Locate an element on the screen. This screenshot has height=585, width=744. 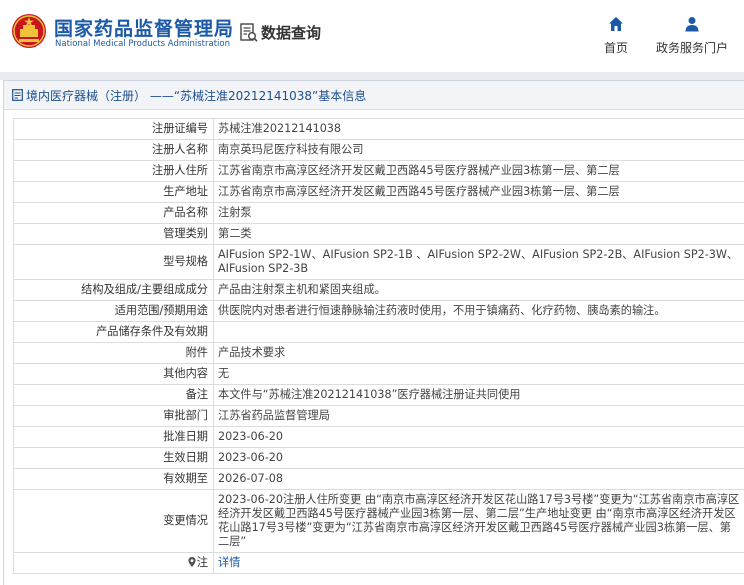
header-separator is located at coordinates (372, 76).